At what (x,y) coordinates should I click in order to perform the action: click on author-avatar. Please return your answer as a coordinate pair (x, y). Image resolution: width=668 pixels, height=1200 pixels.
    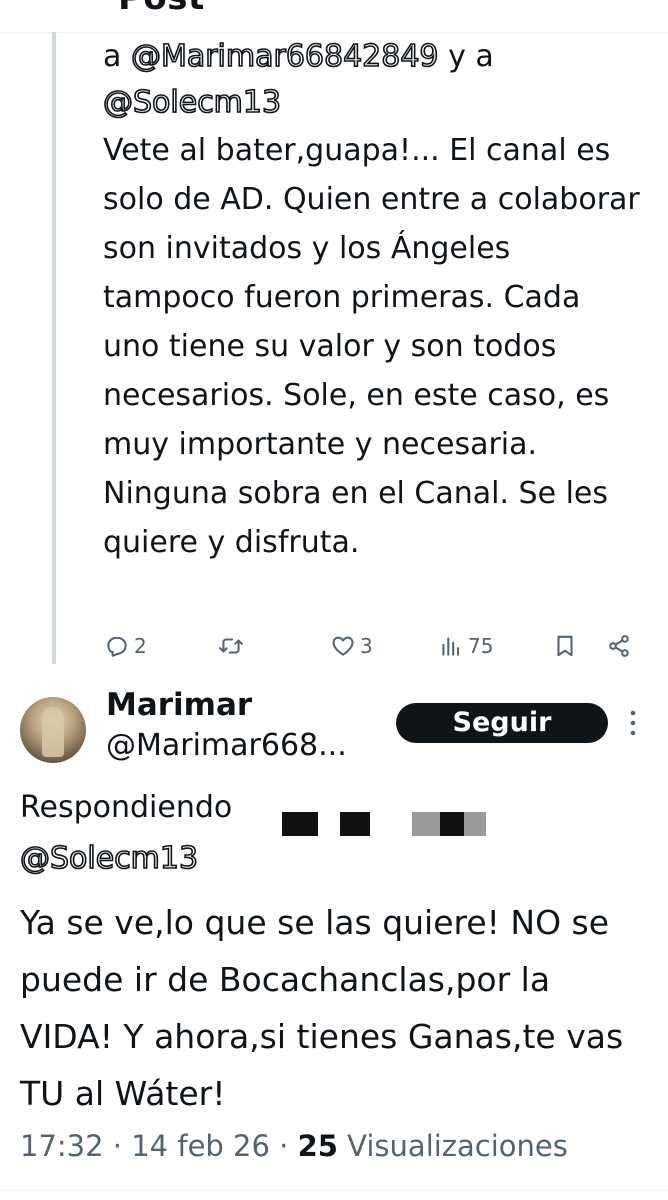
    Looking at the image, I should click on (53, 730).